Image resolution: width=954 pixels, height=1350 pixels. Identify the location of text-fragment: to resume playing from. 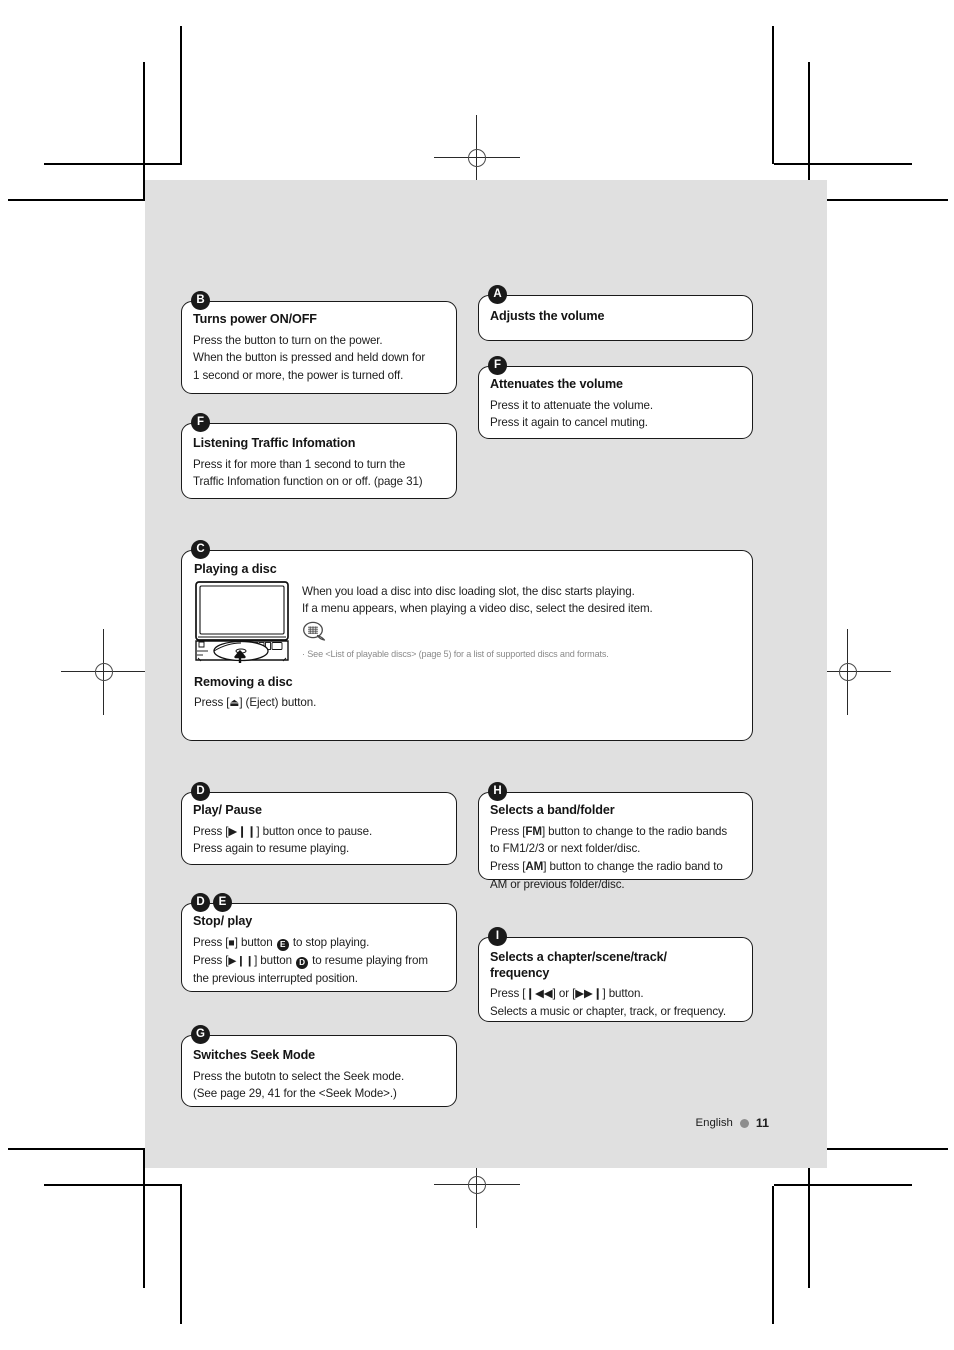
(368, 960).